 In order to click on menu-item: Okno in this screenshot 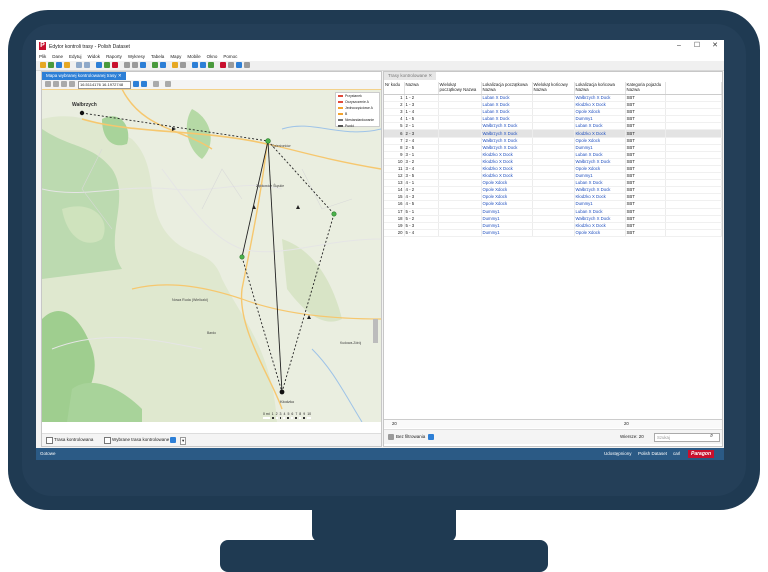, I will do `click(212, 56)`.